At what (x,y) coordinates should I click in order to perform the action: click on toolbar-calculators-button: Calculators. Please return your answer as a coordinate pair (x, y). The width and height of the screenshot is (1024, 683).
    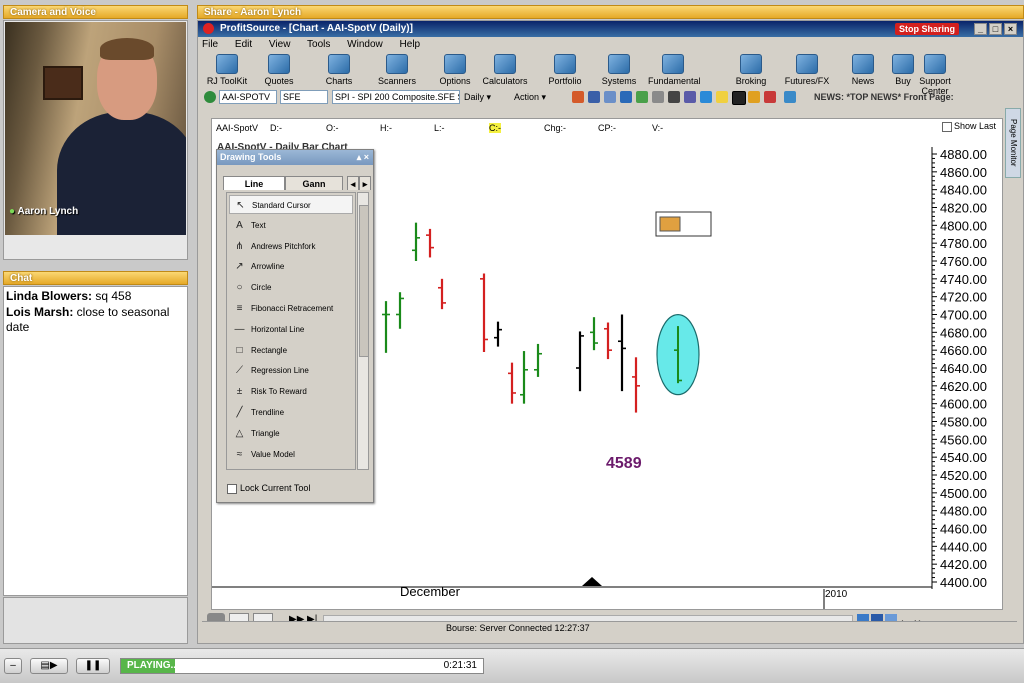
    Looking at the image, I should click on (505, 69).